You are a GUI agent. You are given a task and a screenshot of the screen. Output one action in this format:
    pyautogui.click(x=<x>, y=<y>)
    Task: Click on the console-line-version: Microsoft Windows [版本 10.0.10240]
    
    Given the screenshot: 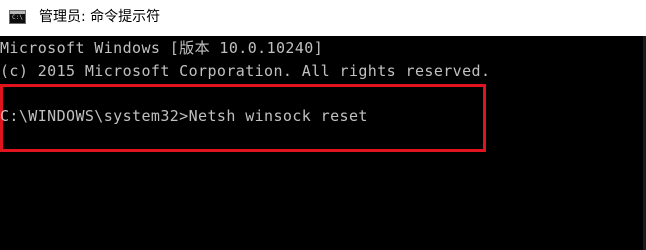 What is the action you would take?
    pyautogui.click(x=162, y=48)
    